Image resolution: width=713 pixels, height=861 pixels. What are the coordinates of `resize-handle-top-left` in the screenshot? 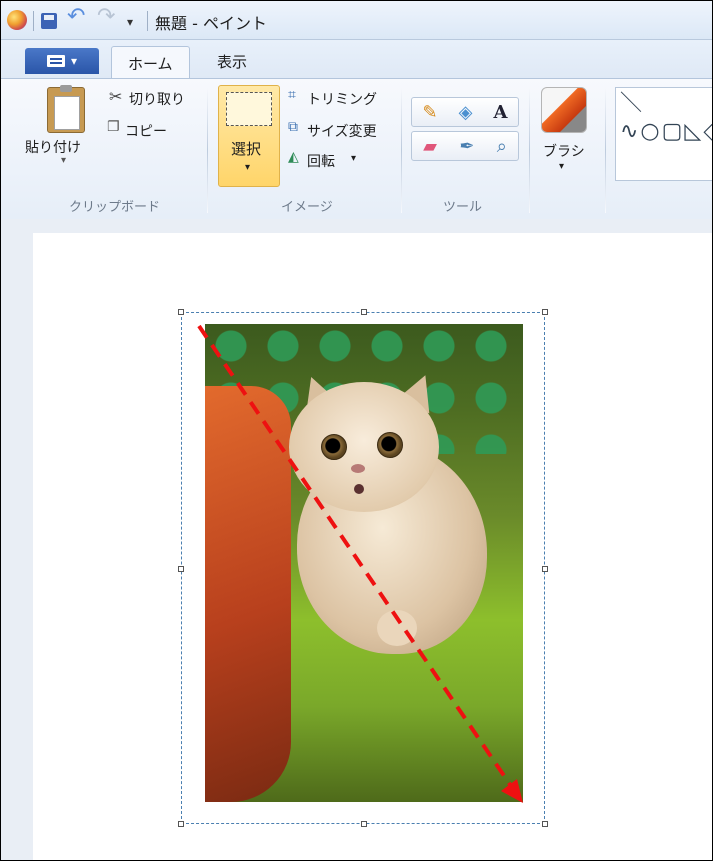 It's located at (181, 312).